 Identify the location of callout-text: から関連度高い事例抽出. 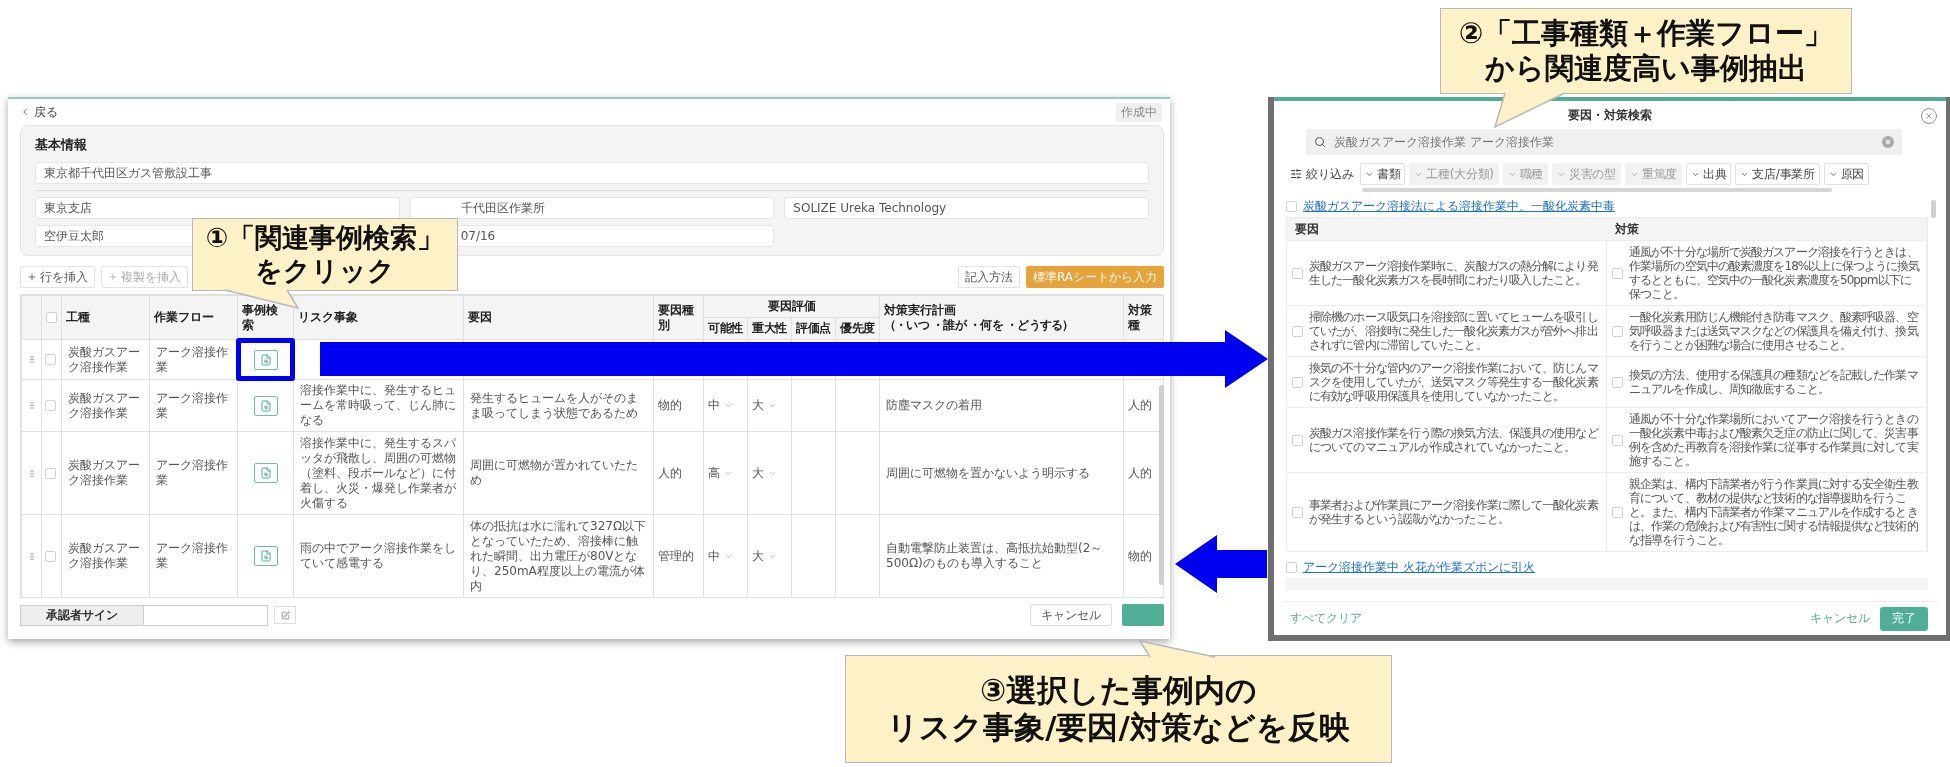
(1646, 68).